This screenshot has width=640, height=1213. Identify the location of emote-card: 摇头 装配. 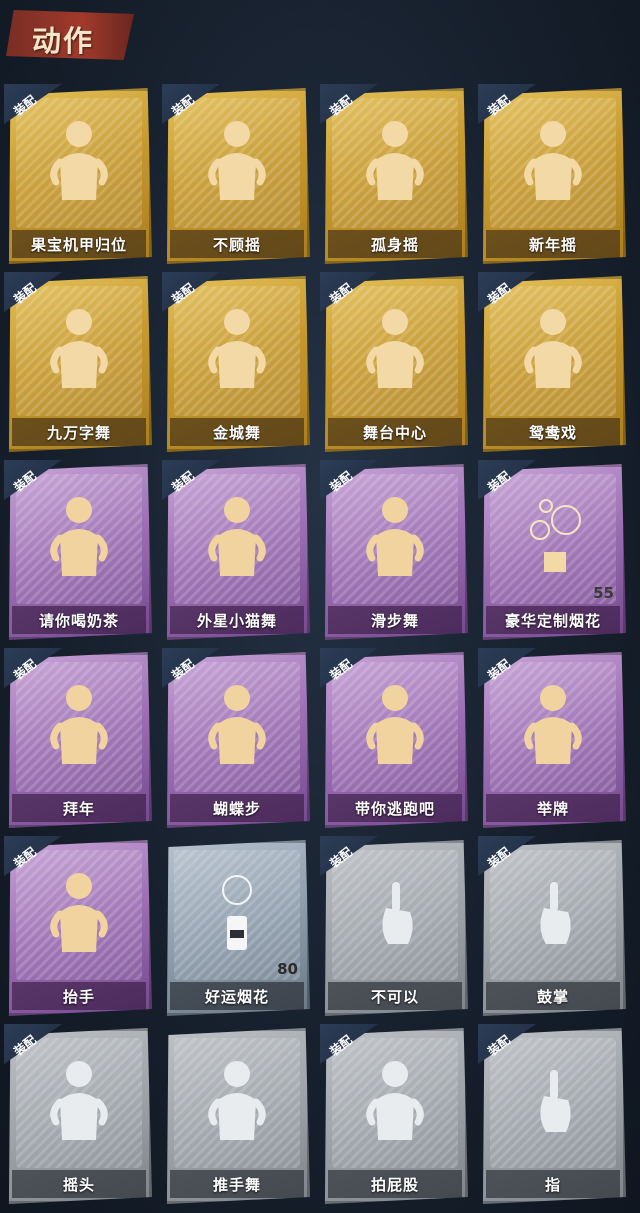
(78, 1114).